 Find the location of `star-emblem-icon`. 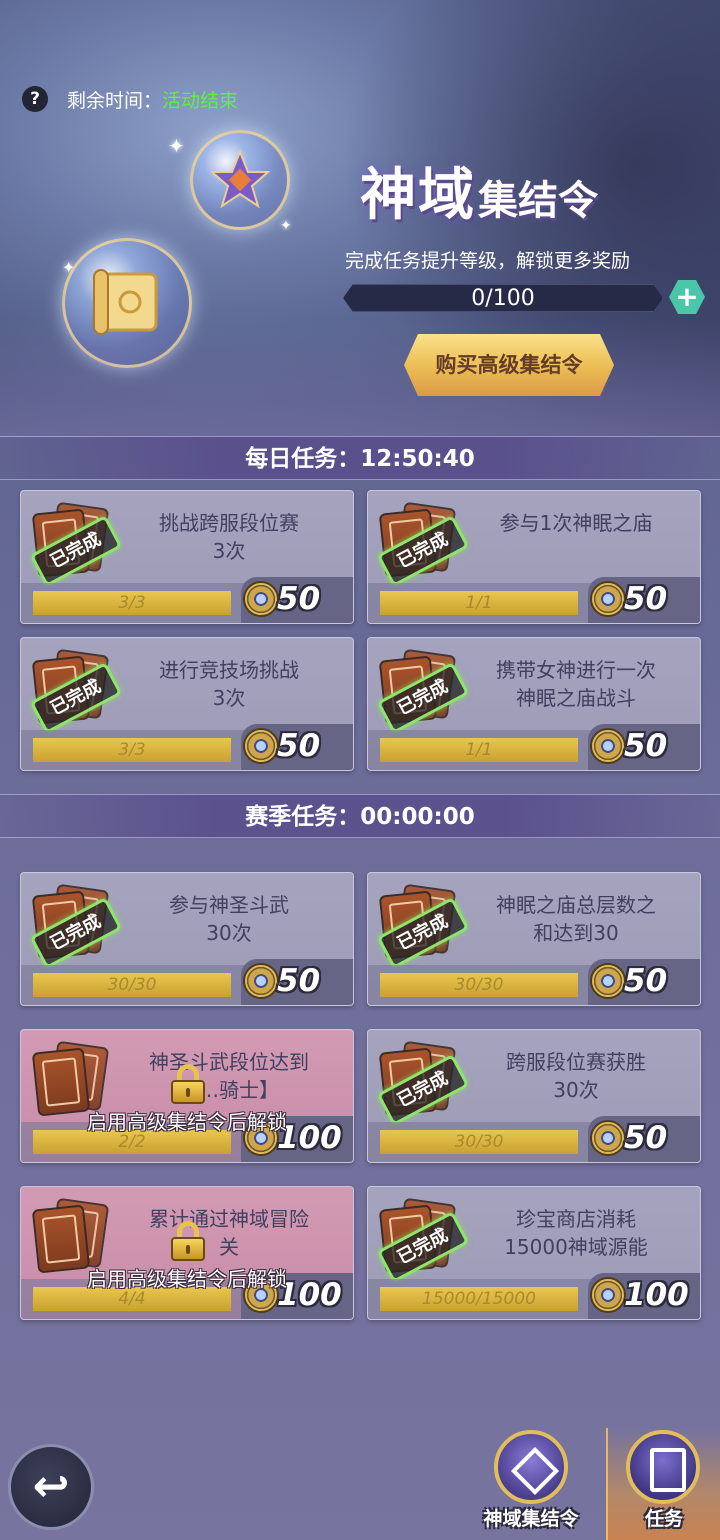

star-emblem-icon is located at coordinates (240, 179).